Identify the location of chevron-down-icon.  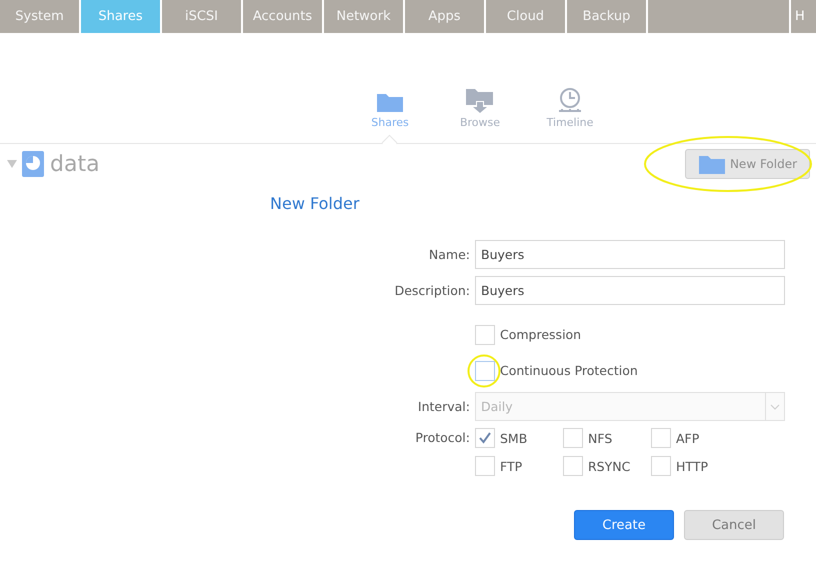
(775, 407).